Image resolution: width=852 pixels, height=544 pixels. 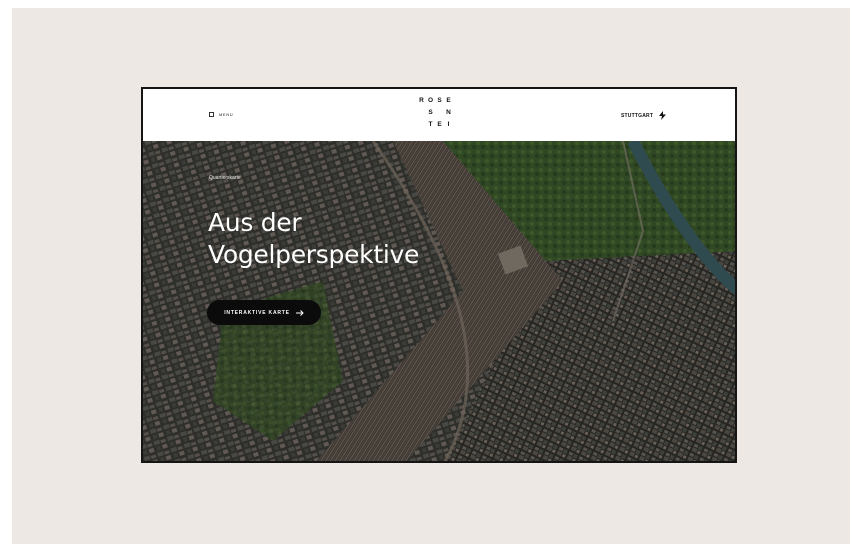 What do you see at coordinates (255, 222) in the screenshot?
I see `headline-line: Aus der` at bounding box center [255, 222].